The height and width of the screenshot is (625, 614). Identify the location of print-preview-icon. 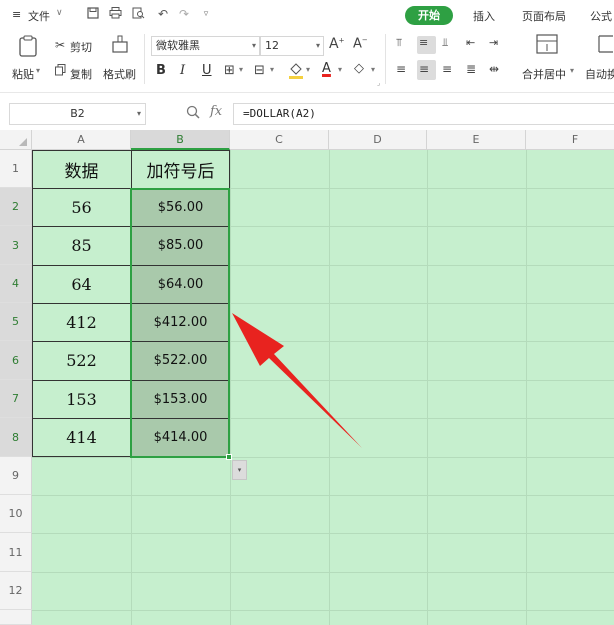
(138, 14).